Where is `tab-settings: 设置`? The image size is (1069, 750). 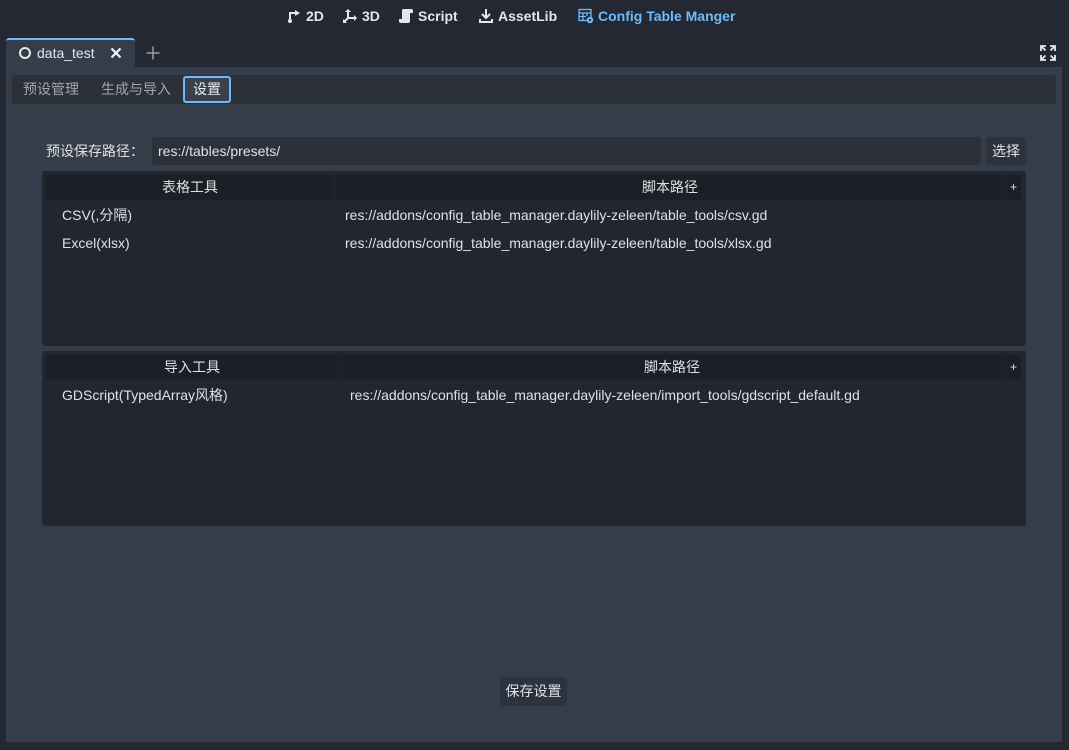
tab-settings: 设置 is located at coordinates (207, 89).